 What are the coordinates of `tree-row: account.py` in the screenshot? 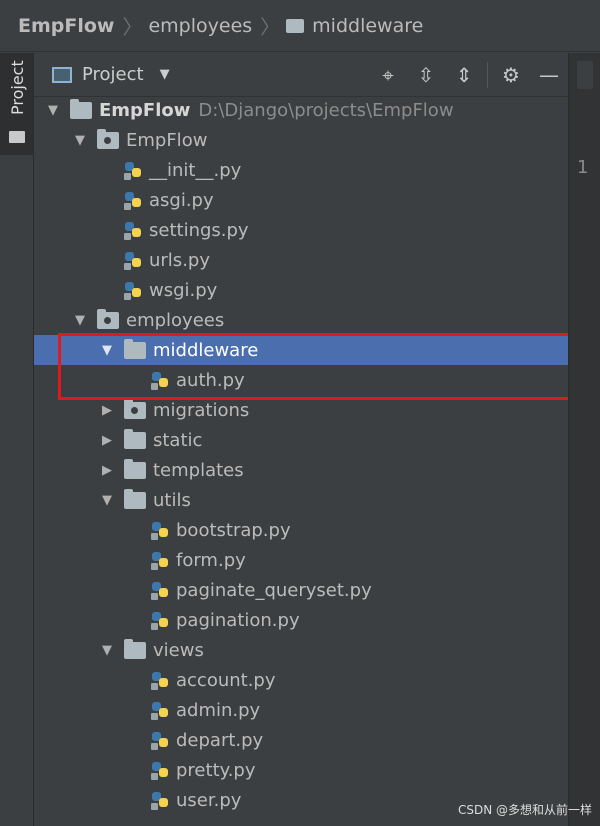 It's located at (301, 680).